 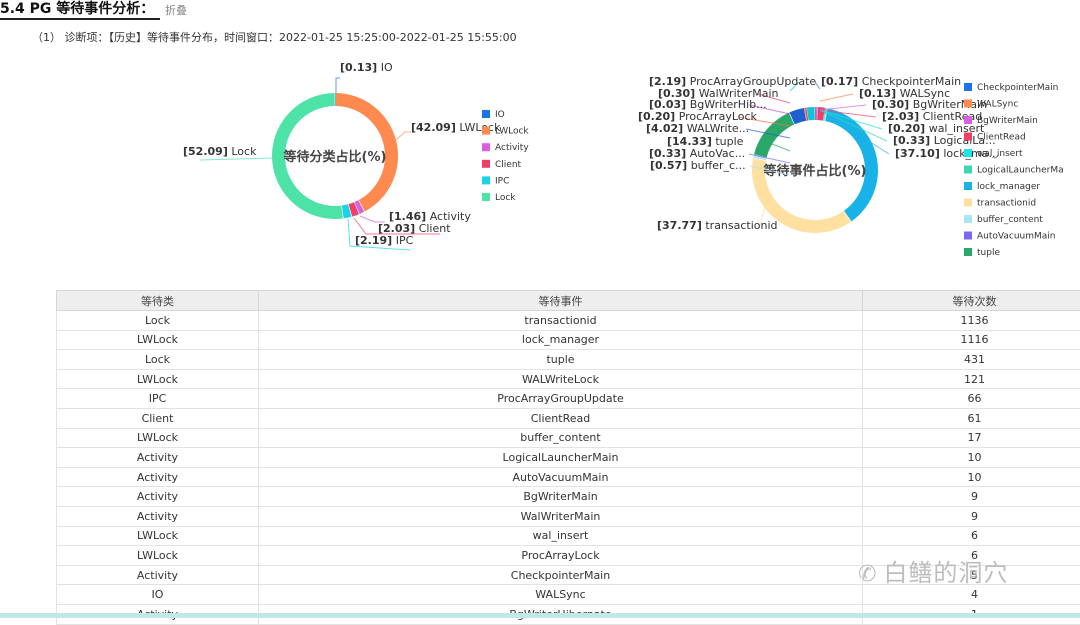 What do you see at coordinates (1010, 220) in the screenshot?
I see `legend2-label: buffer_content` at bounding box center [1010, 220].